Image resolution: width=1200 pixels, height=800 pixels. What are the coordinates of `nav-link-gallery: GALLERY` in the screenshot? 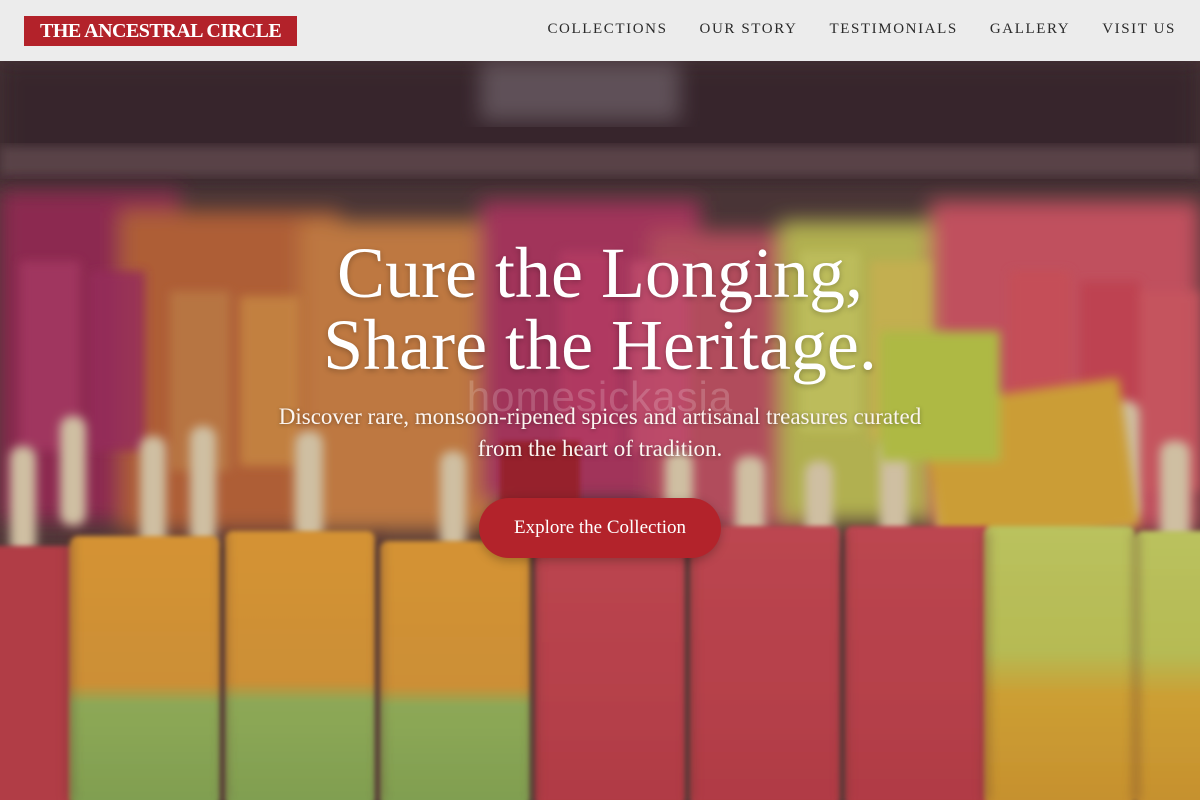 It's located at (1030, 29).